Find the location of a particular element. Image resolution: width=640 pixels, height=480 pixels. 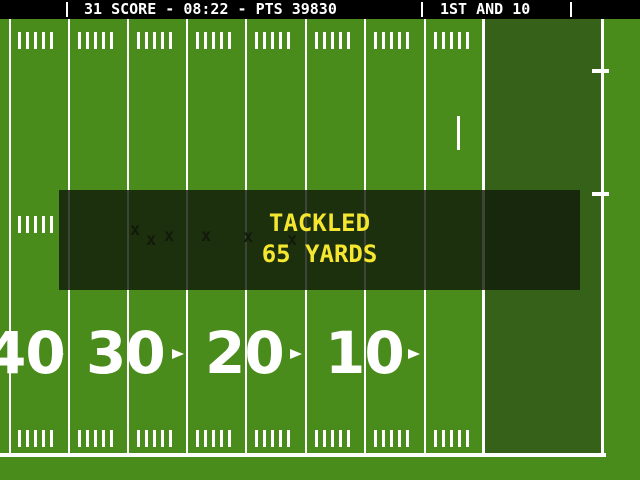

play-result-yards: 65 YARDS is located at coordinates (319, 254).